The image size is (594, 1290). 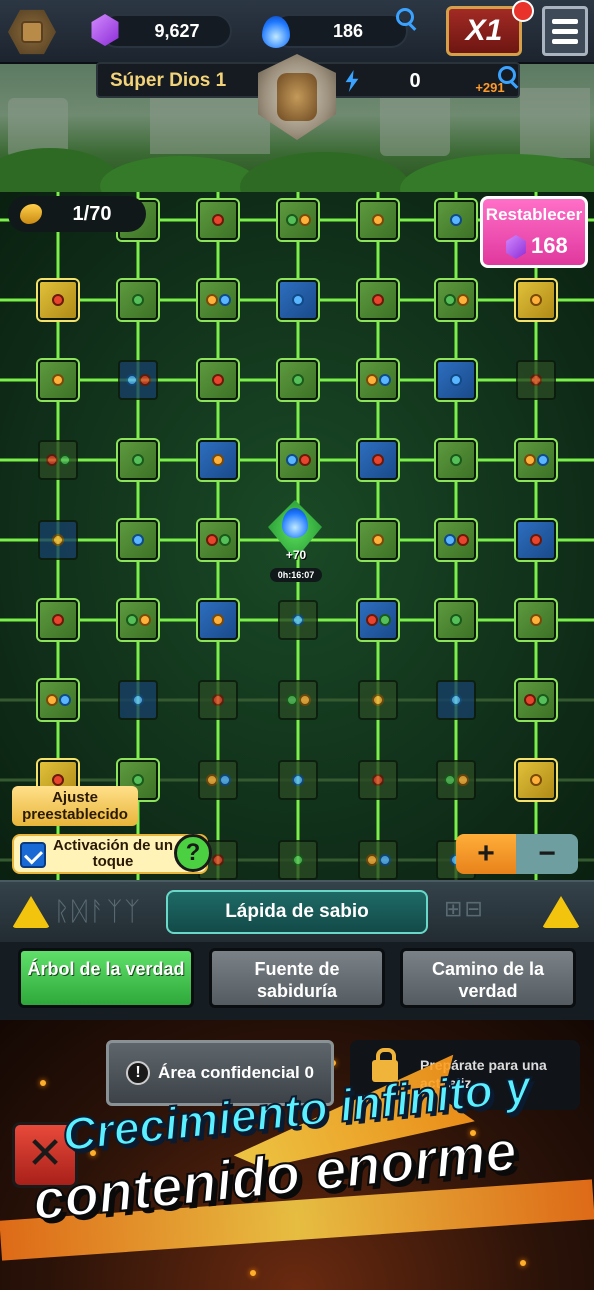 What do you see at coordinates (106, 978) in the screenshot?
I see `tab-truth-tree: Árbol de la verdad` at bounding box center [106, 978].